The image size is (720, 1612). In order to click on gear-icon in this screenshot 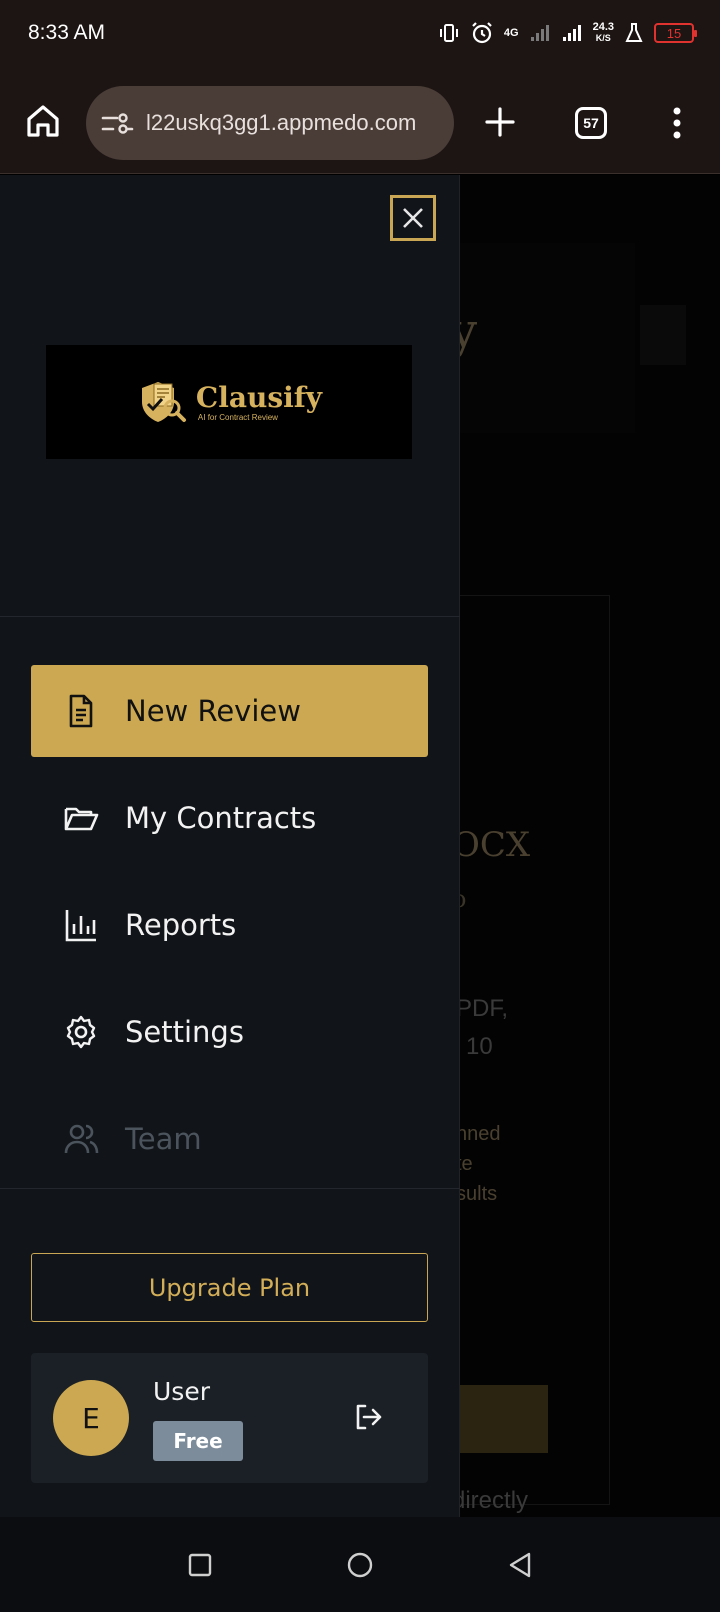, I will do `click(81, 1032)`.